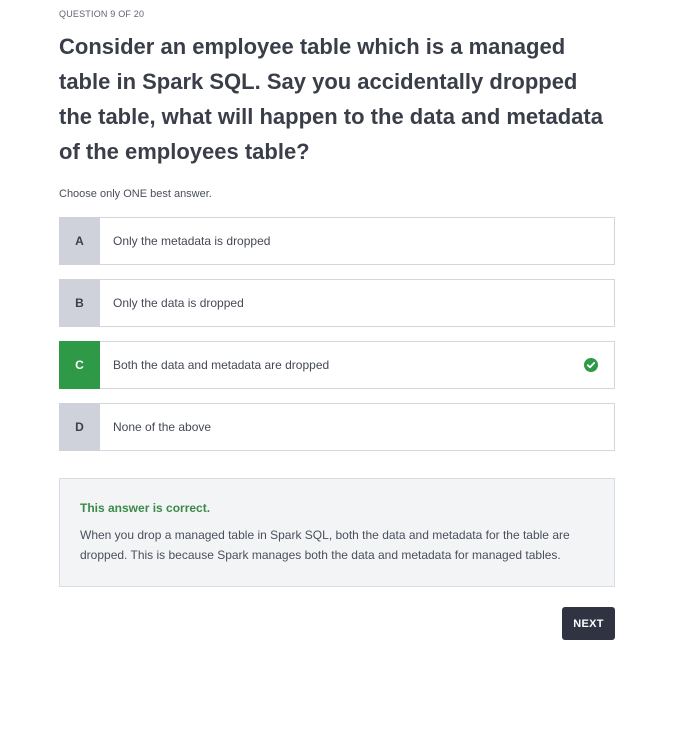 This screenshot has width=684, height=737. Describe the element at coordinates (102, 14) in the screenshot. I see `question-counter: QUESTION 9 OF 20` at that location.